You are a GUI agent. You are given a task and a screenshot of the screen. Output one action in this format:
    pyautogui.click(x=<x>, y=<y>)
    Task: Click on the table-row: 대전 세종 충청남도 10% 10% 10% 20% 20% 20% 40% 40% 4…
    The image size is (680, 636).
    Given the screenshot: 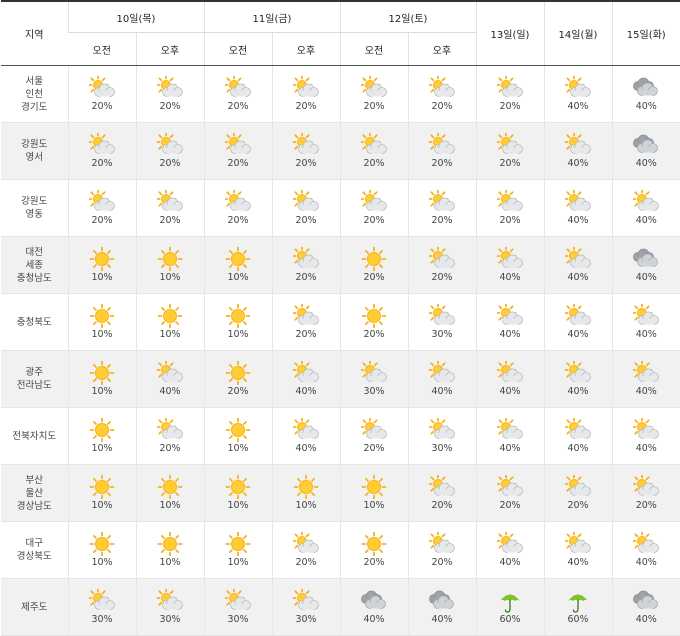 What is the action you would take?
    pyautogui.click(x=340, y=265)
    